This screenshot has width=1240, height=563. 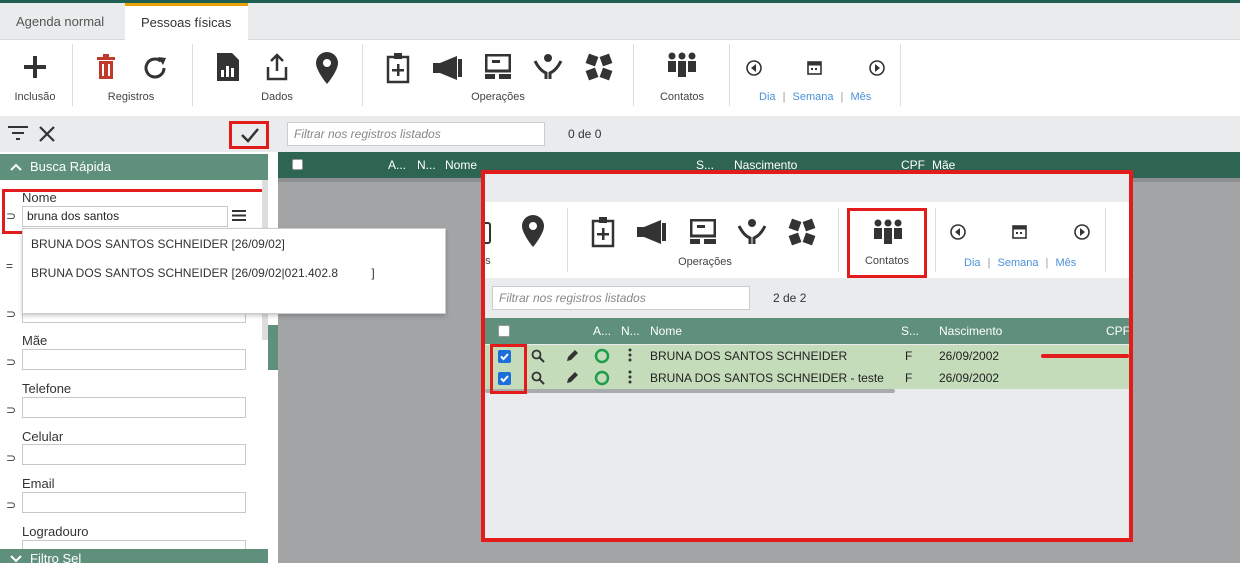 I want to click on megaphone-icon, so click(x=447, y=68).